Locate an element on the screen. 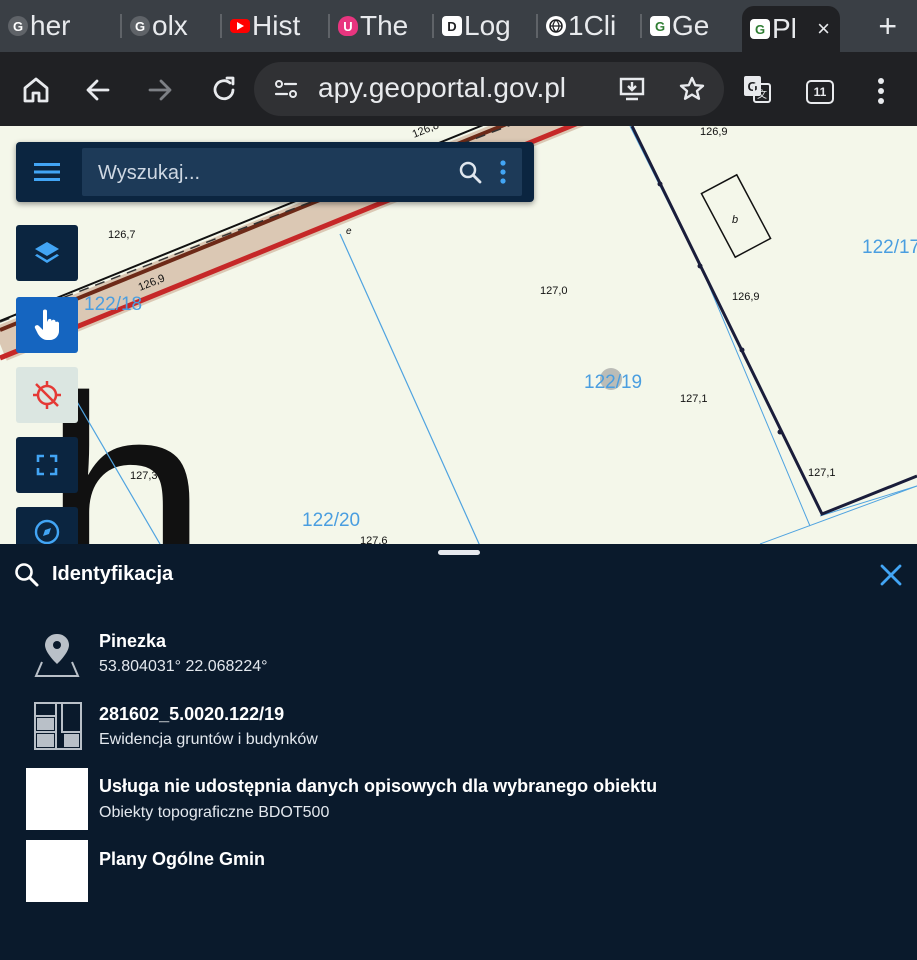  compass-button is located at coordinates (47, 525).